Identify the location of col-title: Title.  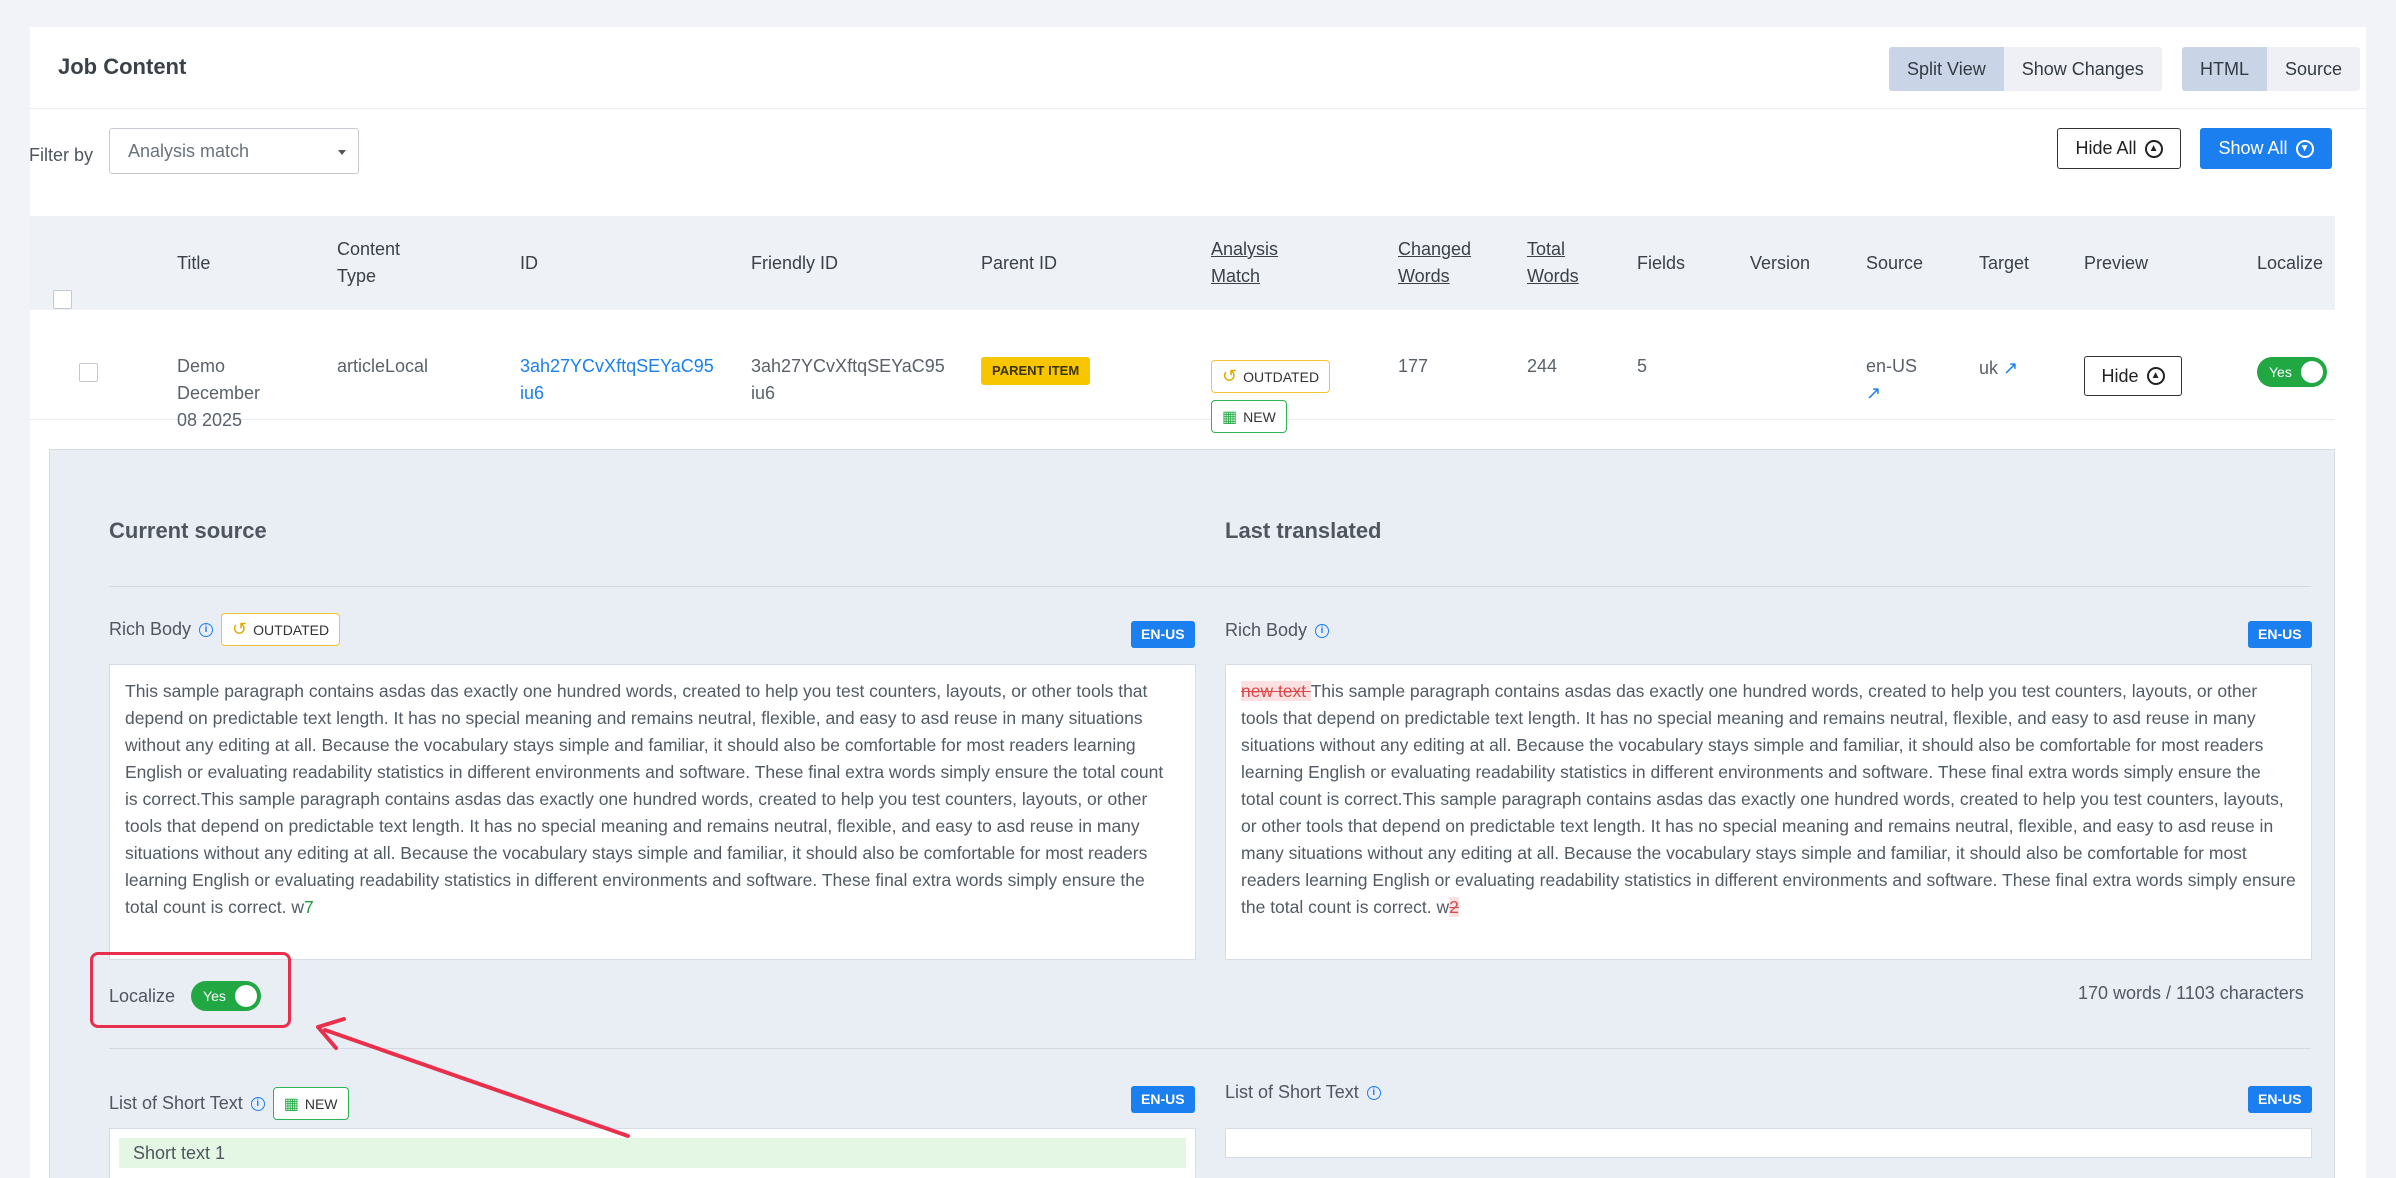
(193, 263).